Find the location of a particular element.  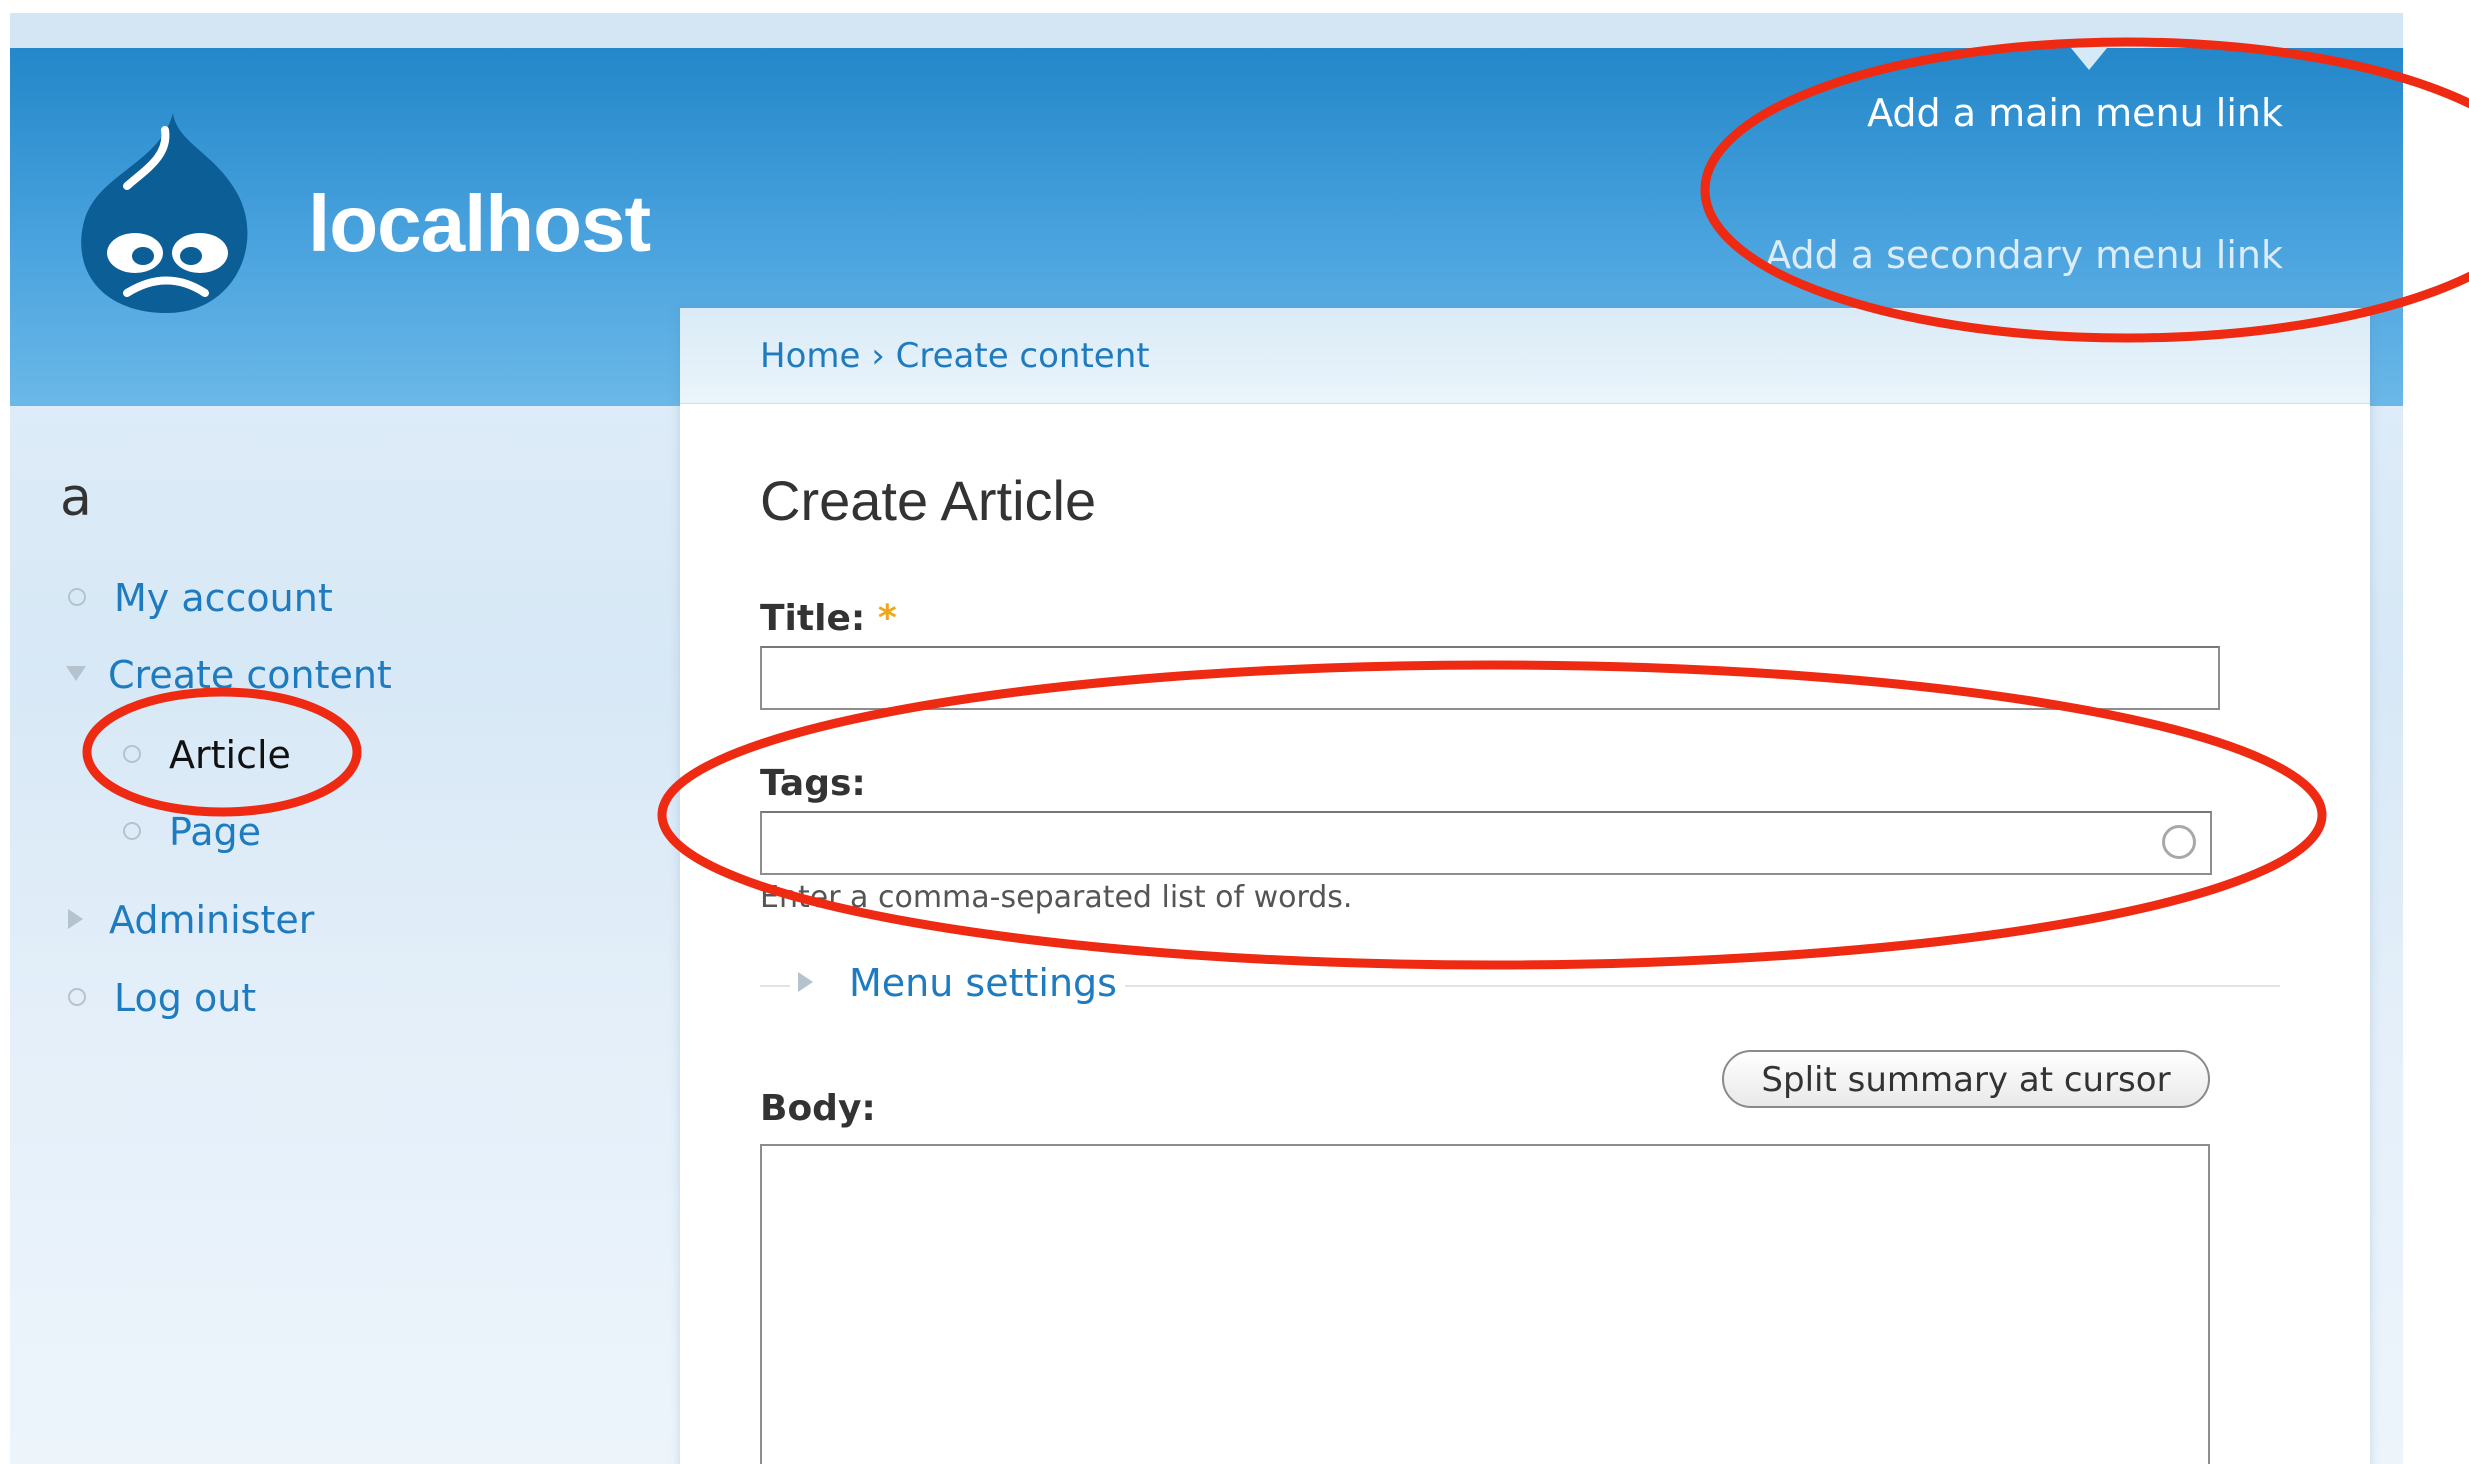

top-bar is located at coordinates (1206, 30).